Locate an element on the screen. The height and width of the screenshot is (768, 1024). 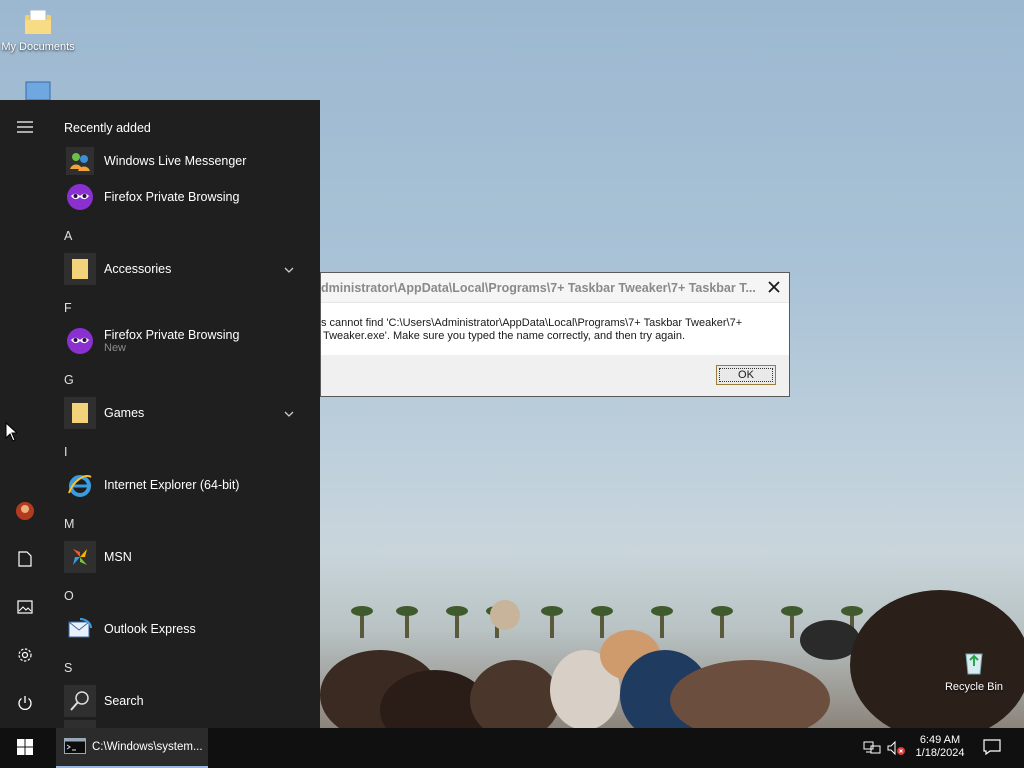
hamburger-icon is located at coordinates (25, 128).